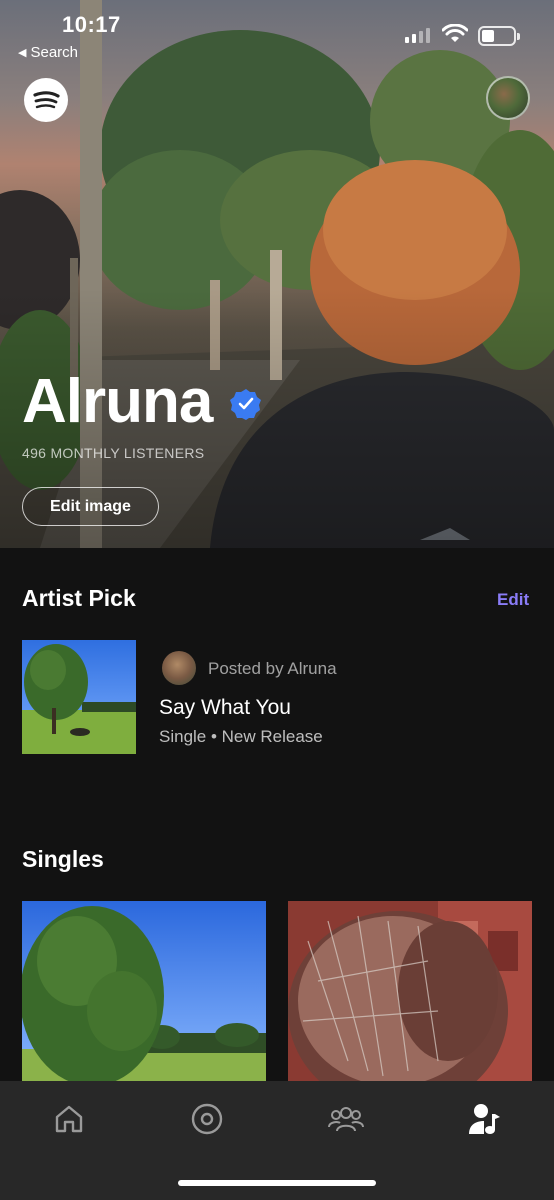 Image resolution: width=554 pixels, height=1200 pixels. Describe the element at coordinates (277, 30) in the screenshot. I see `status-bar: 10:17 ◀ Search` at that location.